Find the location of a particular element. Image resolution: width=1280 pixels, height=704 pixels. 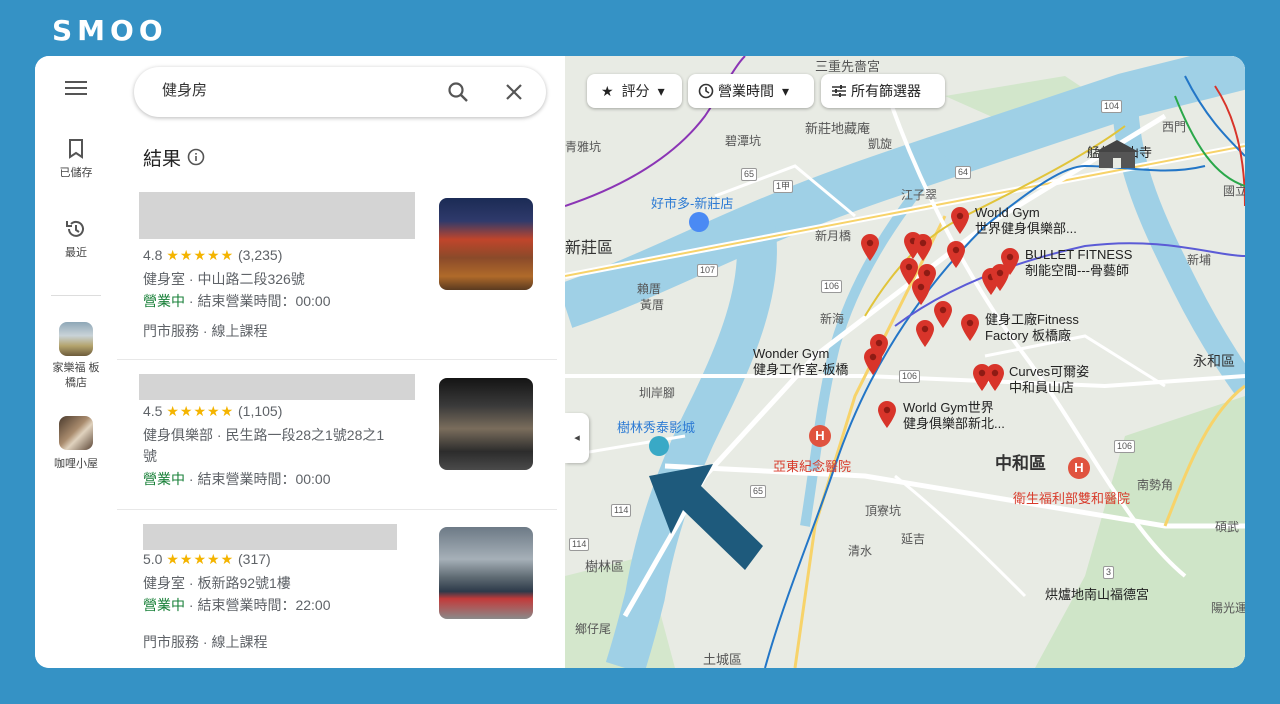

place-label: 新莊地藏庵 is located at coordinates (838, 128).